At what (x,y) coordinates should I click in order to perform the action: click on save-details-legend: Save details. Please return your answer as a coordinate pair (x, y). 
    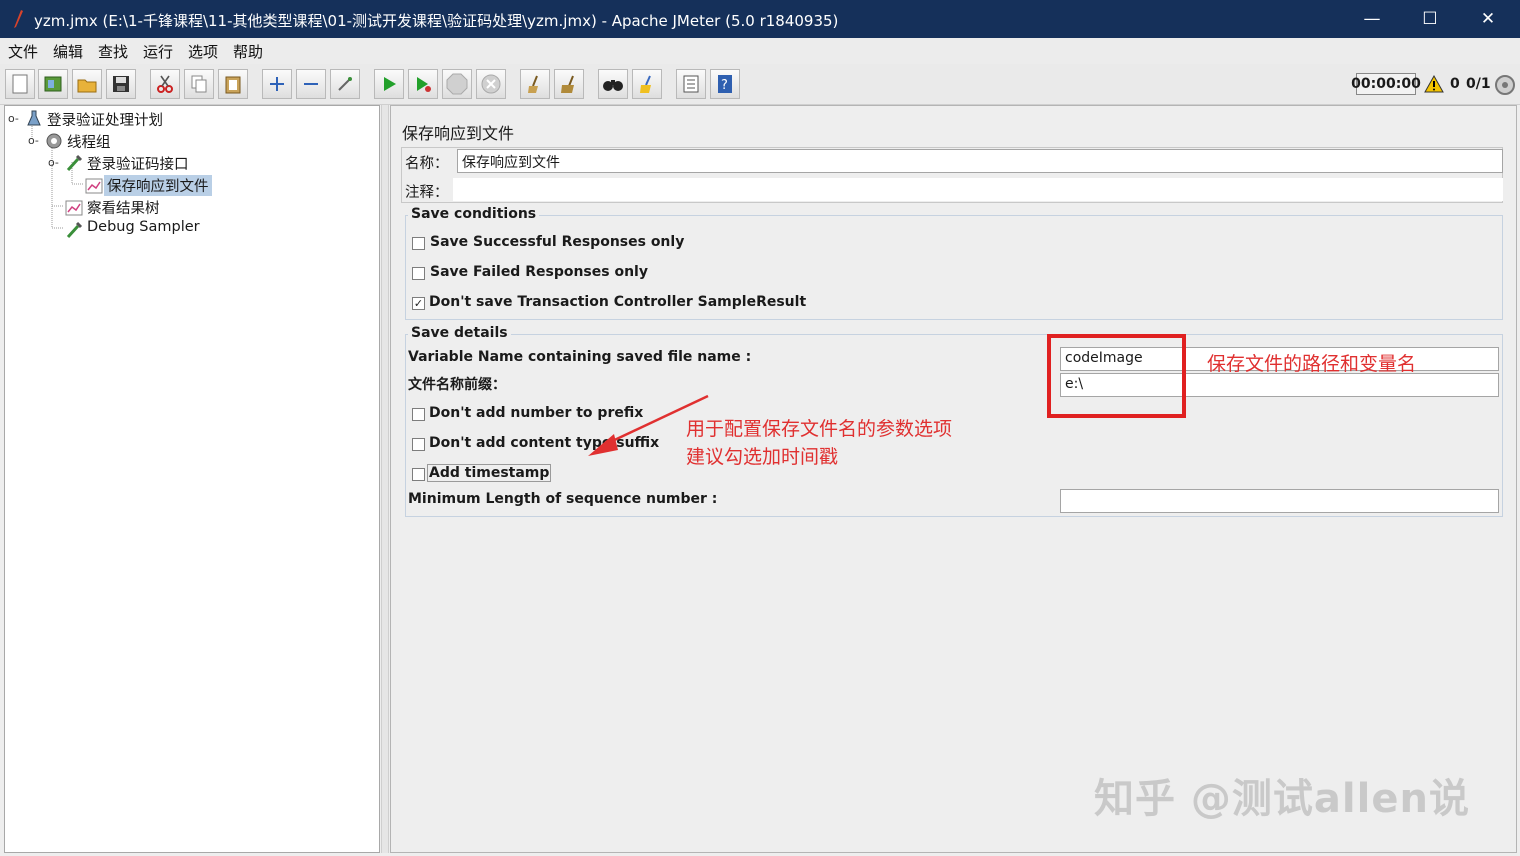
    Looking at the image, I should click on (459, 333).